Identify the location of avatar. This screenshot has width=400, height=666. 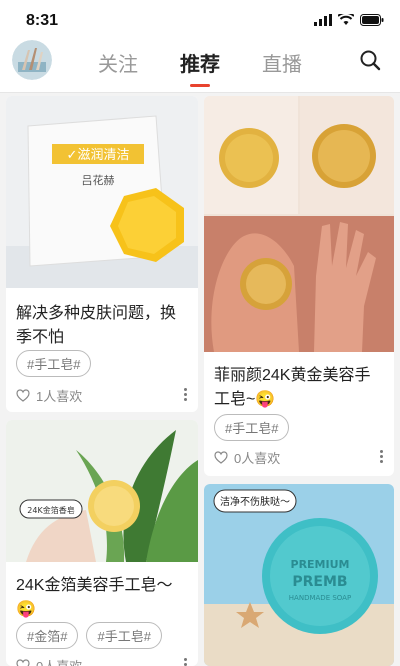
(32, 60).